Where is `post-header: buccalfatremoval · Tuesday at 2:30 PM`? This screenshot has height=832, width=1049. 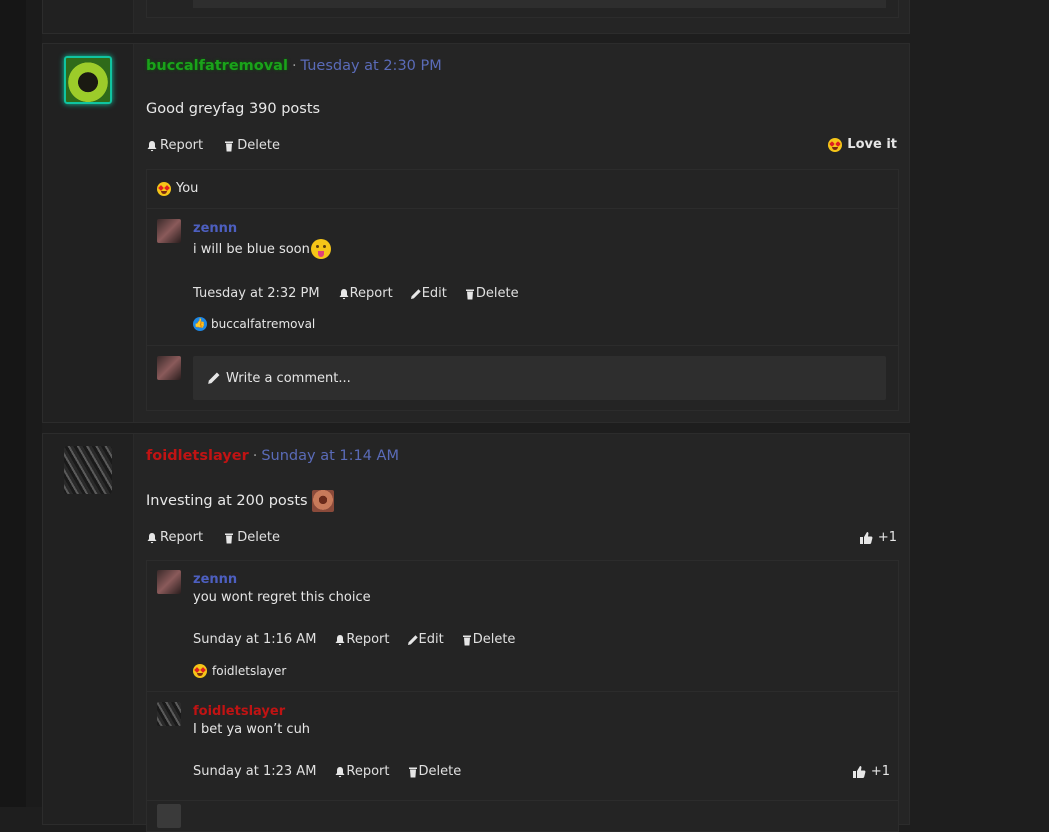
post-header: buccalfatremoval · Tuesday at 2:30 PM is located at coordinates (294, 66).